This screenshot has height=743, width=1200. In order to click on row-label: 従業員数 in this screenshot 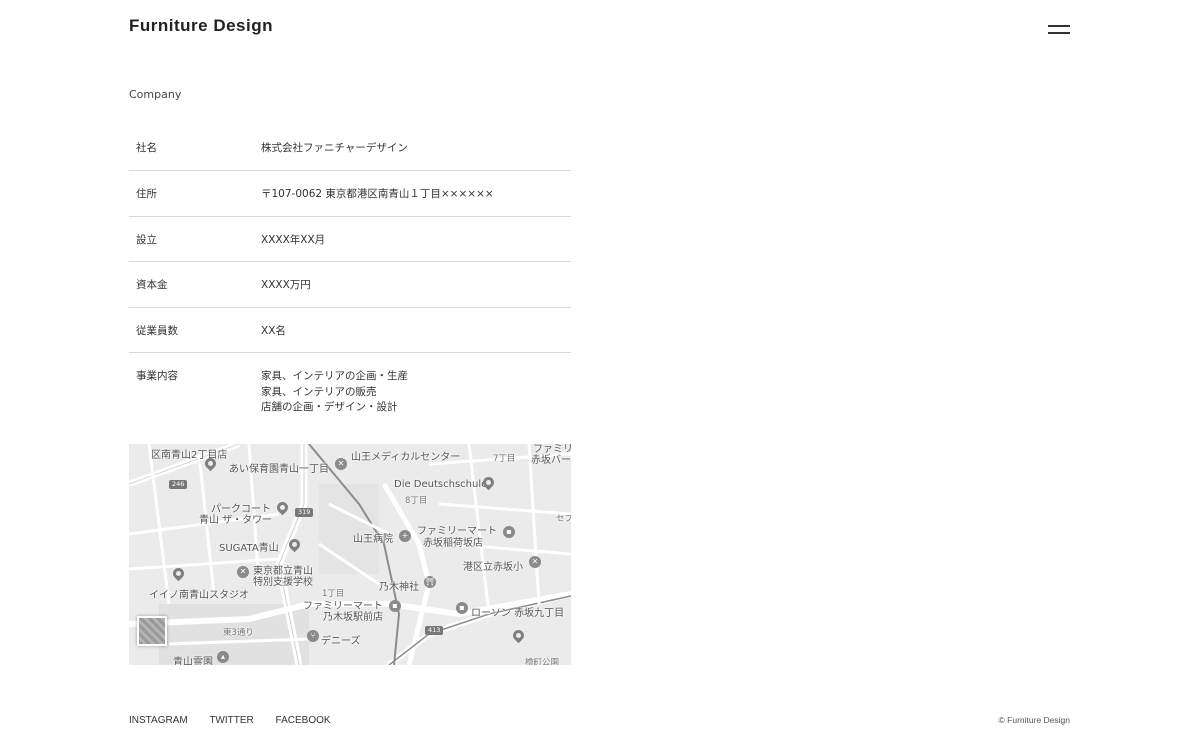, I will do `click(195, 329)`.